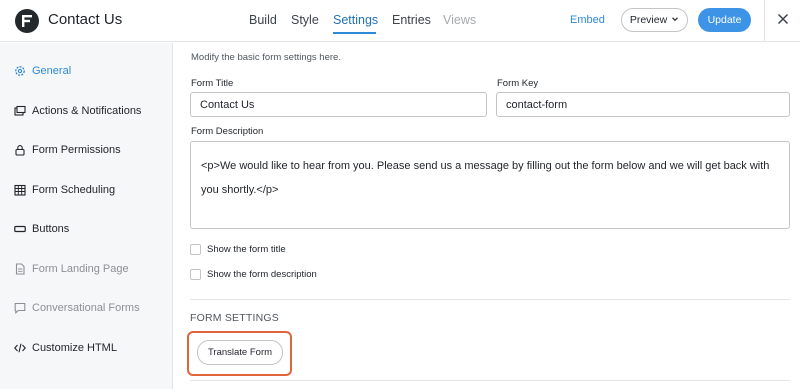  Describe the element at coordinates (518, 83) in the screenshot. I see `form-key-label: Form Key` at that location.